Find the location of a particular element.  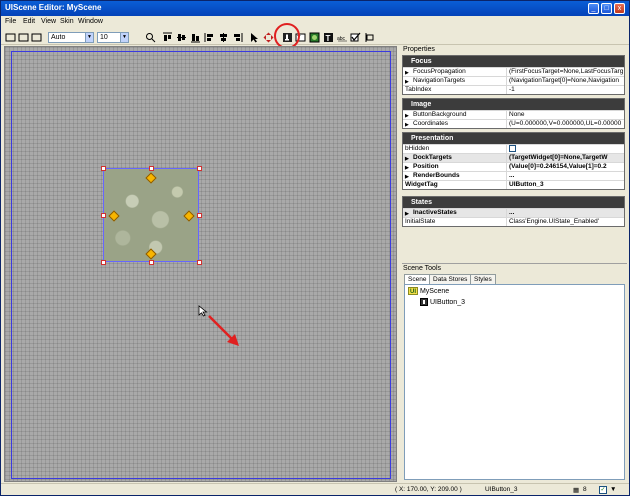

group-header: States is located at coordinates (513, 202).